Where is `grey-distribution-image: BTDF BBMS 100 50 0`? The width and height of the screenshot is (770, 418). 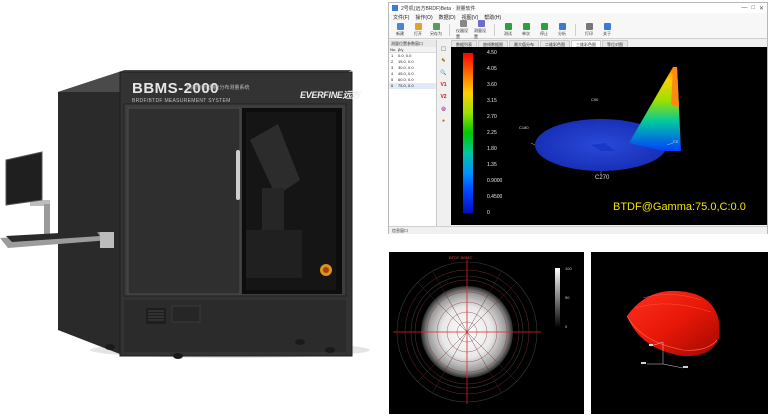 grey-distribution-image: BTDF BBMS 100 50 0 is located at coordinates (486, 333).